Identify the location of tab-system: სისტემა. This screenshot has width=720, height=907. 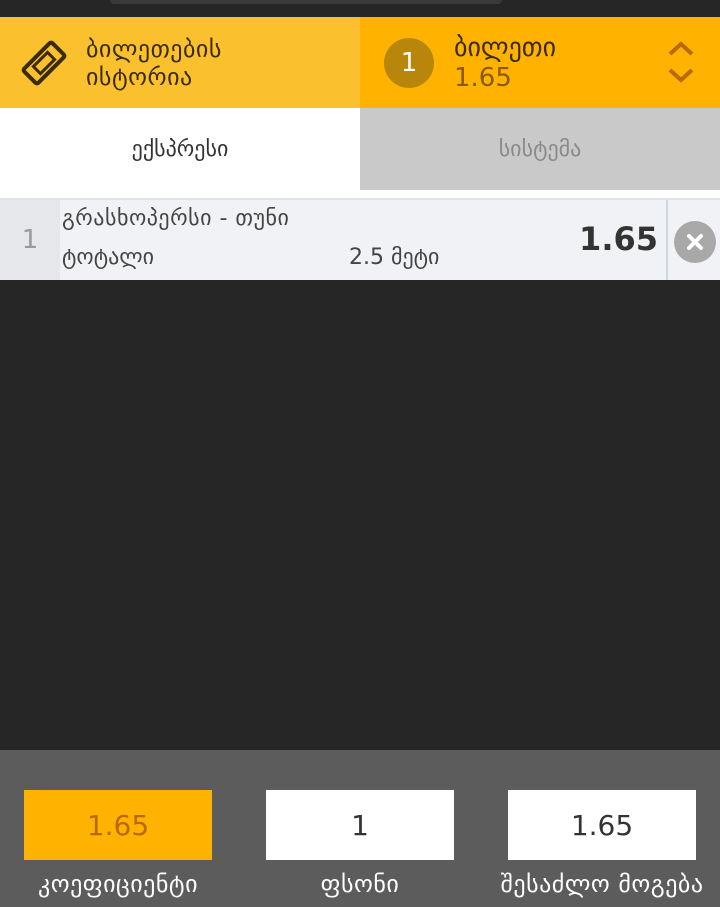
(540, 149).